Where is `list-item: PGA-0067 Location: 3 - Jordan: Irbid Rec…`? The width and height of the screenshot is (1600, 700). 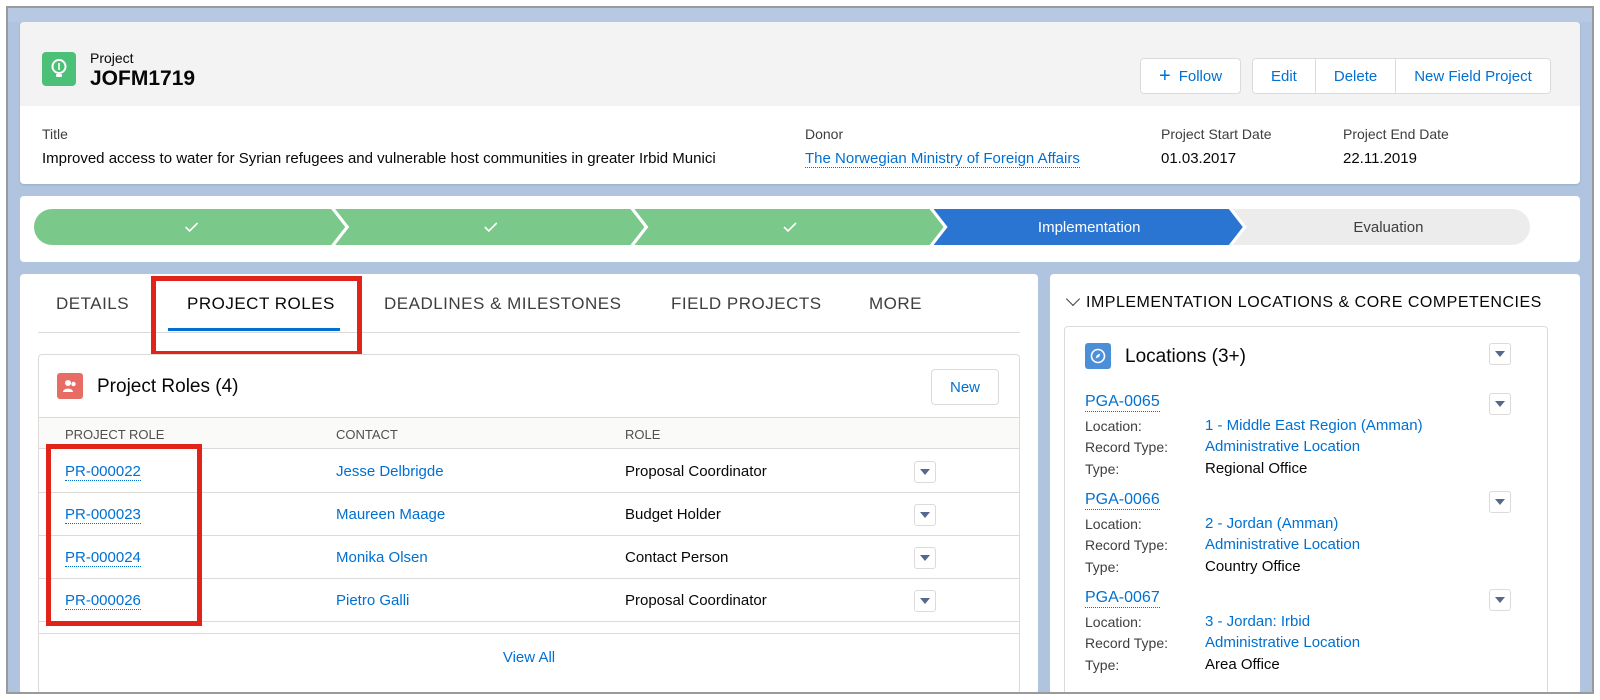 list-item: PGA-0067 Location: 3 - Jordan: Irbid Rec… is located at coordinates (1305, 638).